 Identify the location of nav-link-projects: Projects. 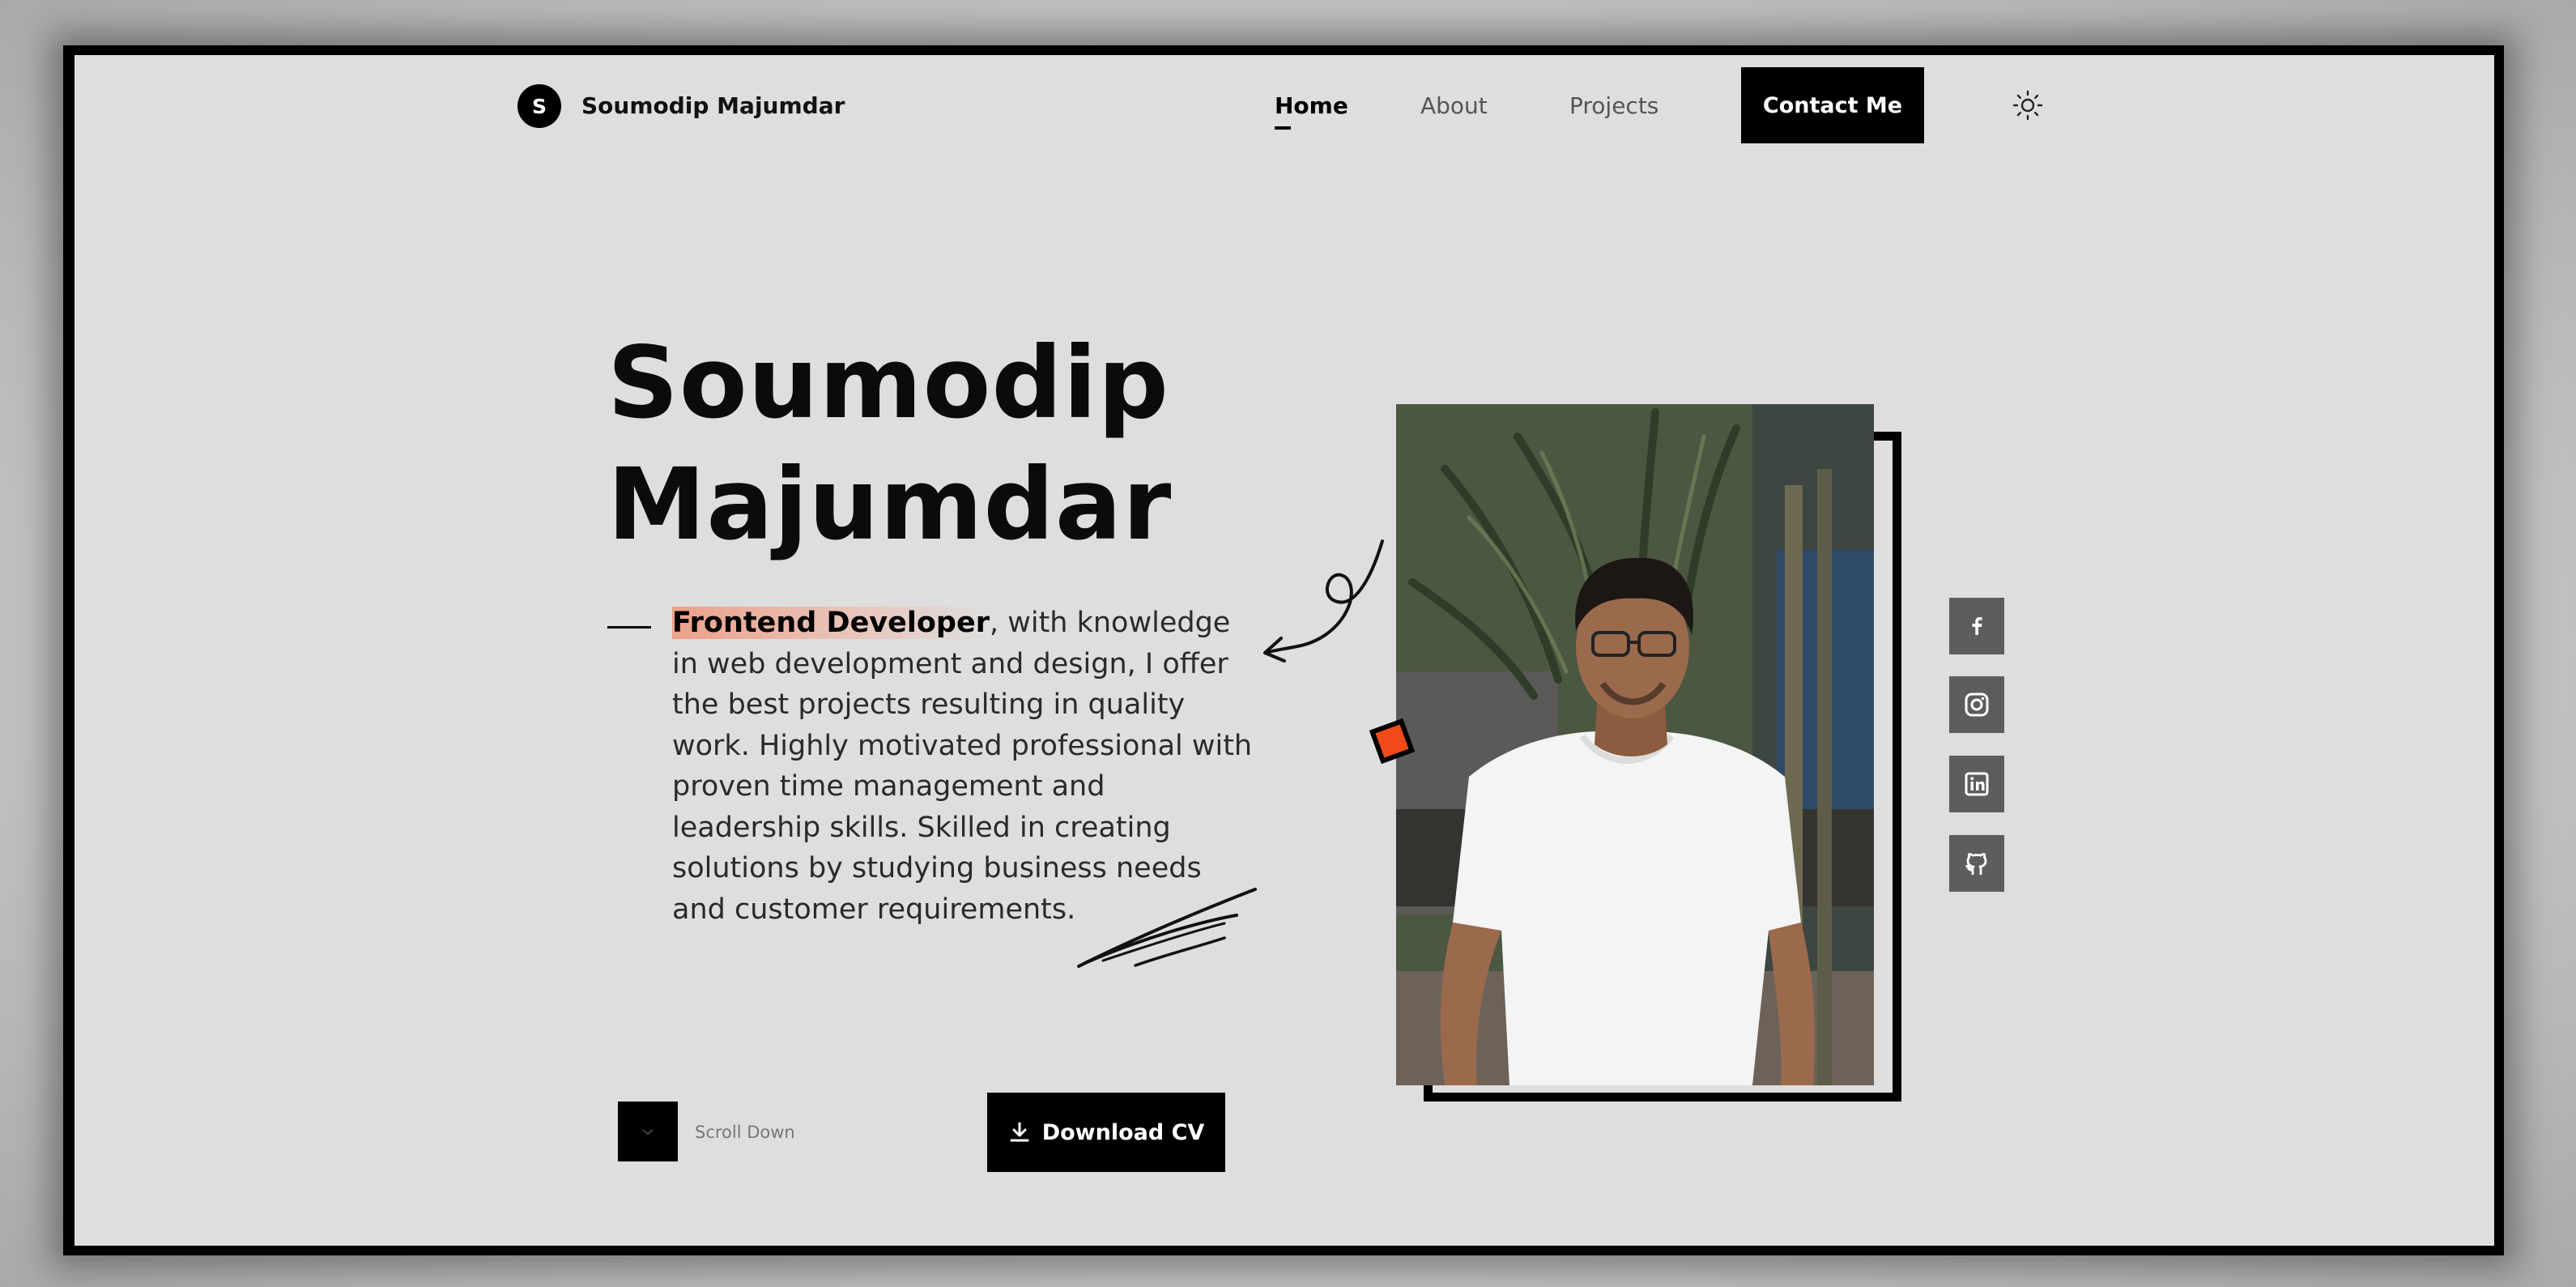
(1613, 105).